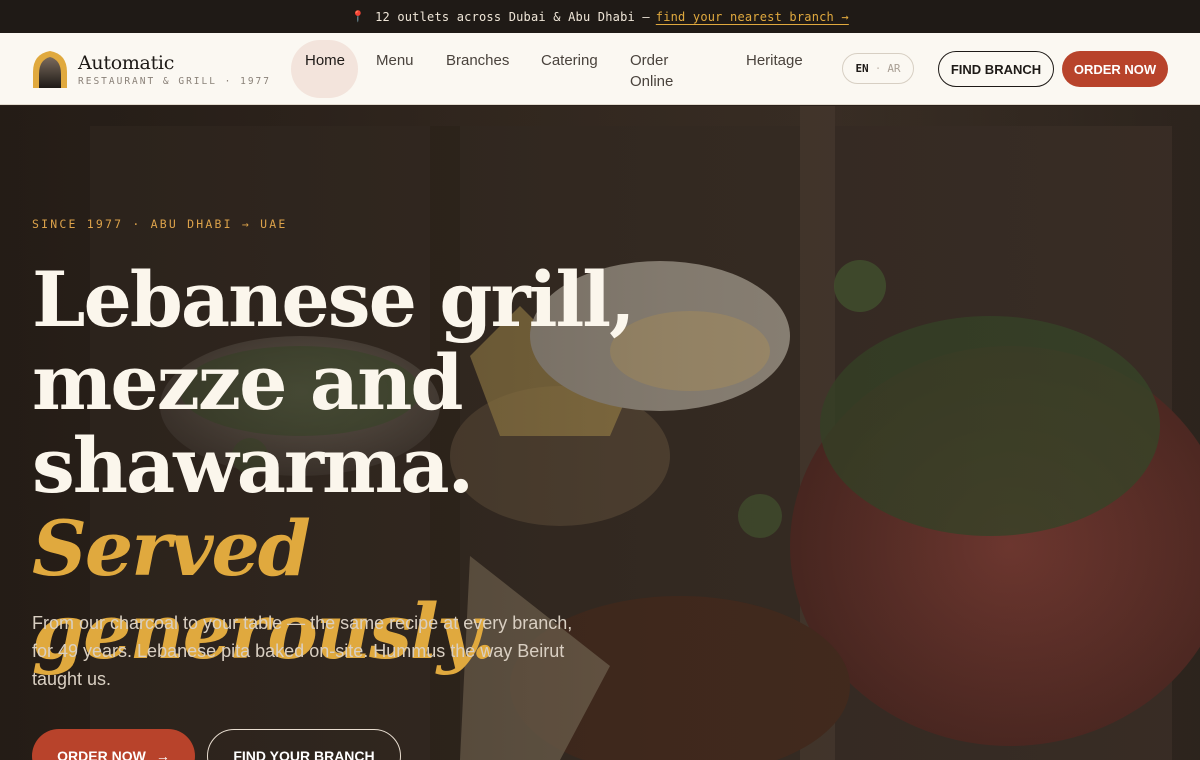 The image size is (1200, 760). Describe the element at coordinates (126, 62) in the screenshot. I see `brand-name: Automatic` at that location.